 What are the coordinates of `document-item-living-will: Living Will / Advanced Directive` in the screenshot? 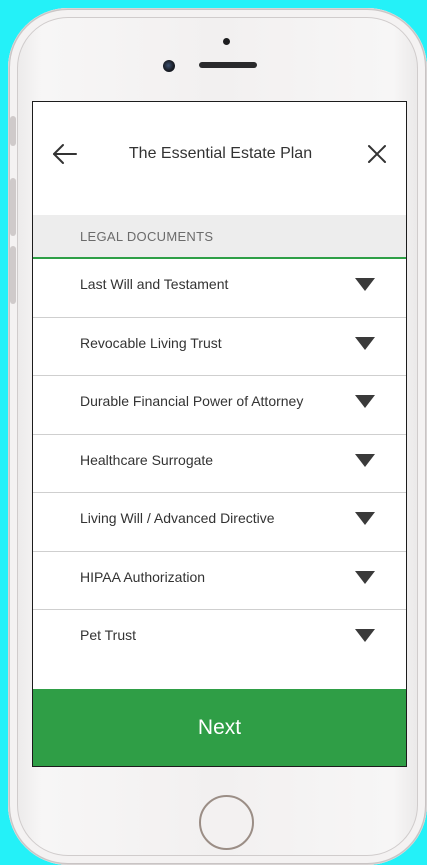 It's located at (219, 522).